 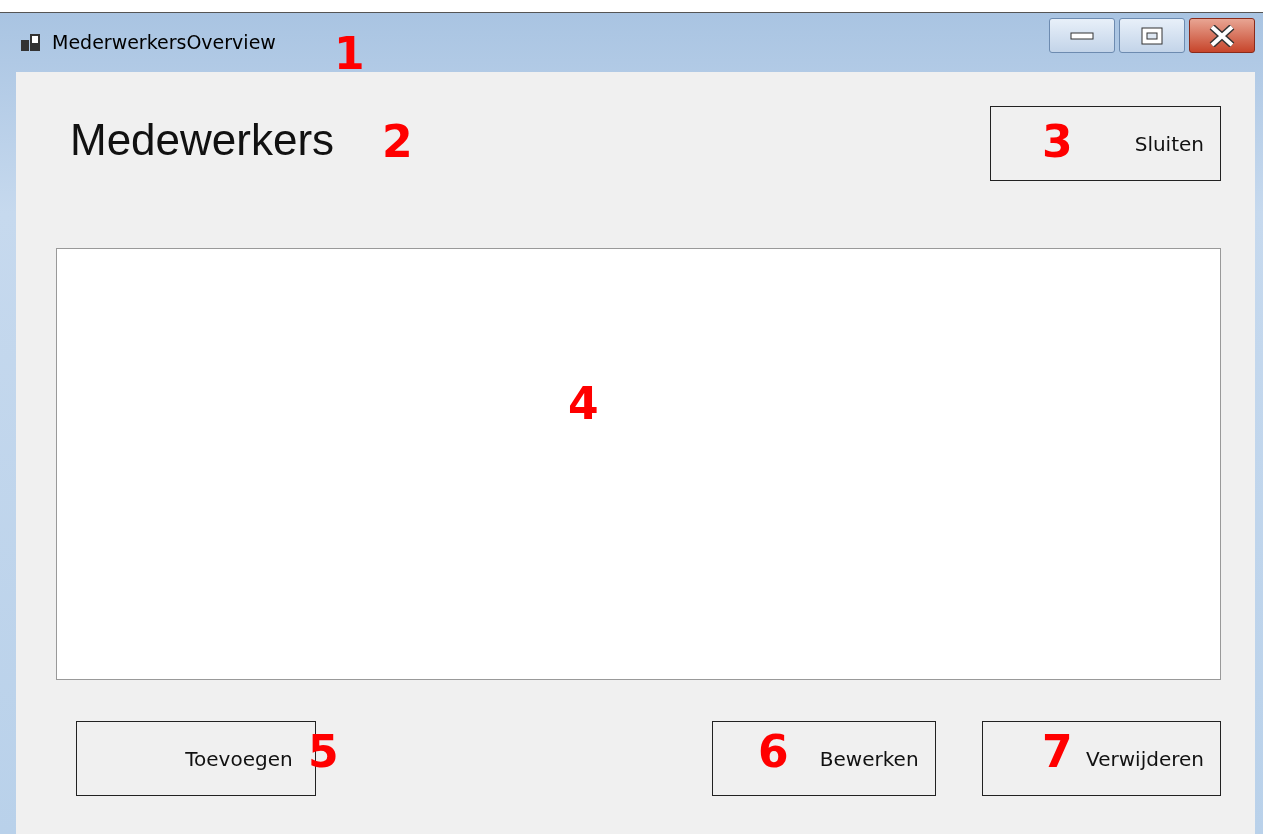 What do you see at coordinates (202, 142) in the screenshot?
I see `page-heading: Medewerkers` at bounding box center [202, 142].